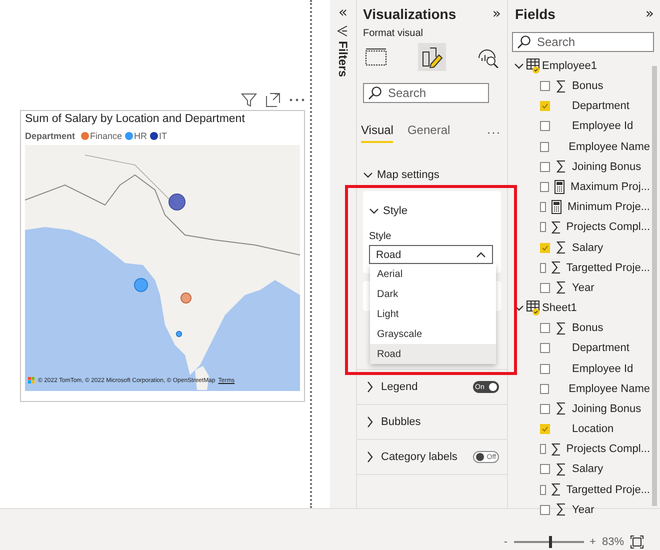 This screenshot has width=660, height=550. I want to click on dropdown-option: Dark, so click(433, 294).